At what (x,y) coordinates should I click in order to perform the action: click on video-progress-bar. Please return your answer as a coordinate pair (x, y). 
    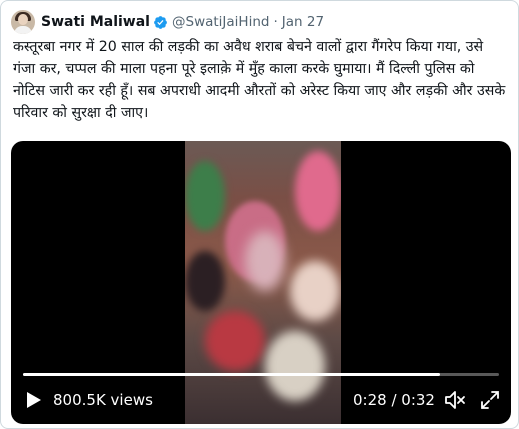
    Looking at the image, I should click on (261, 374).